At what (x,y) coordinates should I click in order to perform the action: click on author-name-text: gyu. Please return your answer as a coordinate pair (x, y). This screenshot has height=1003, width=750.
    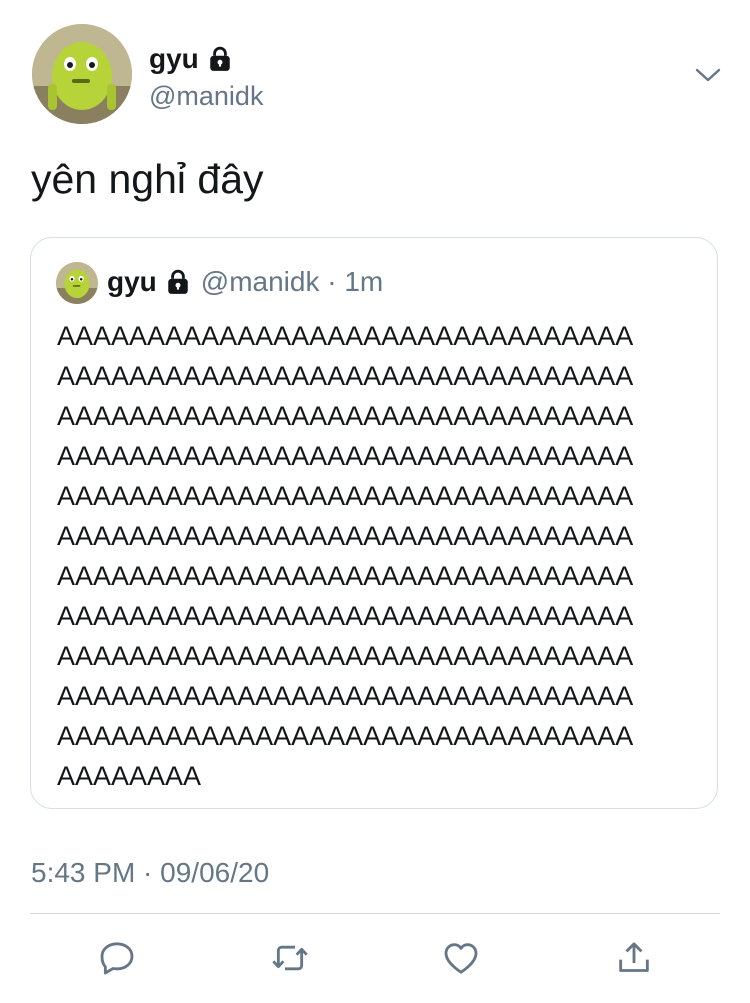
    Looking at the image, I should click on (174, 58).